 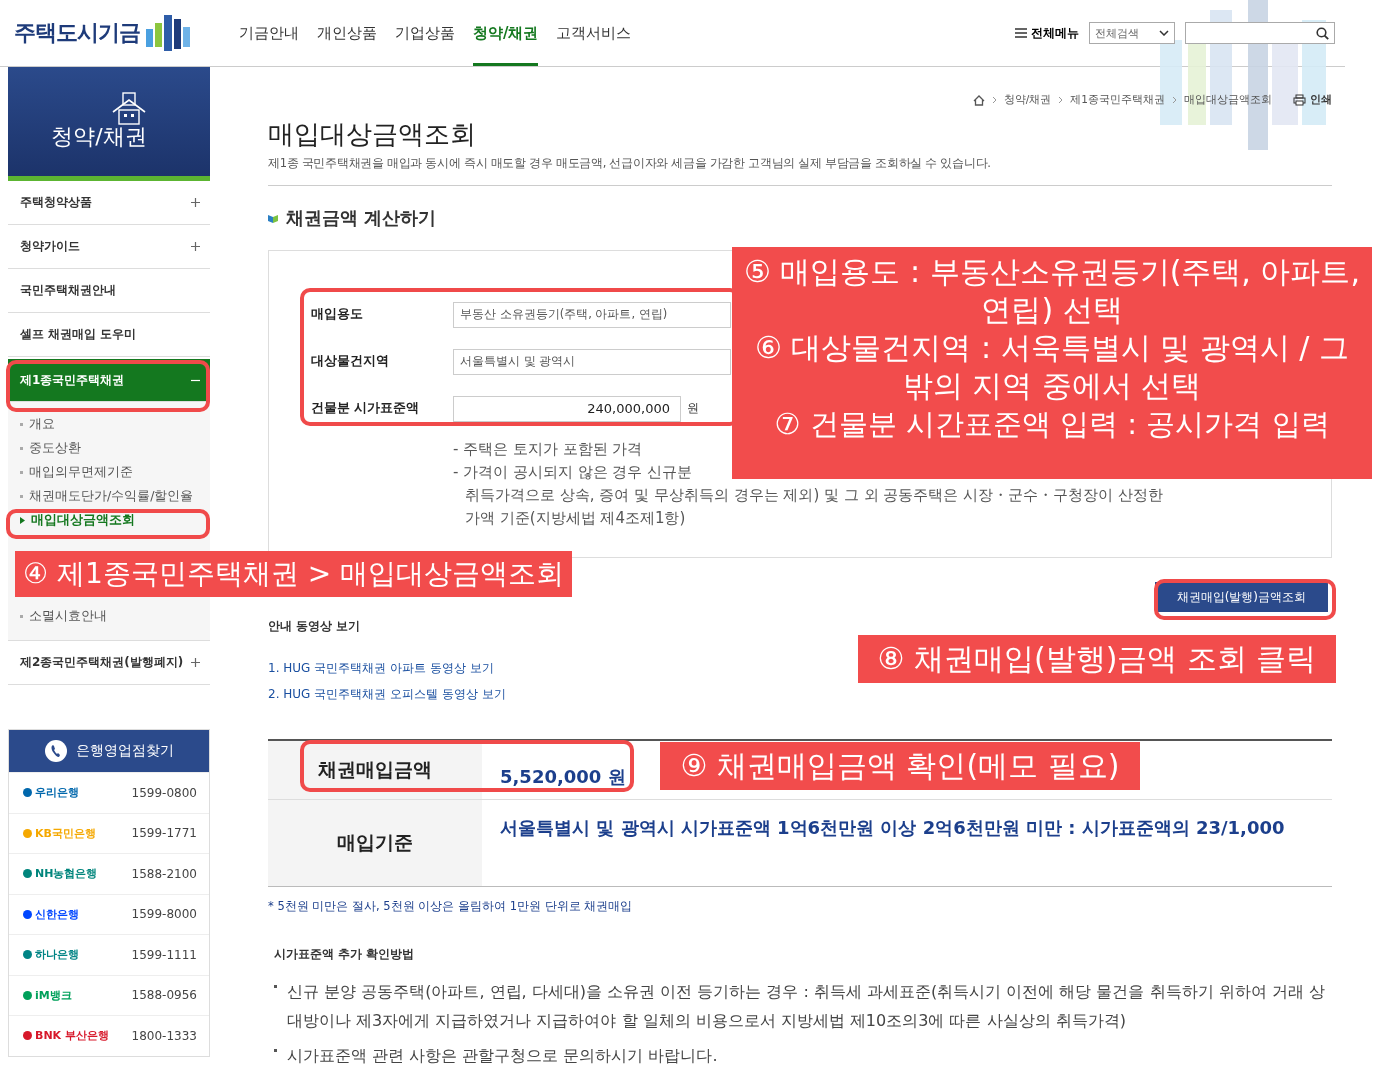 I want to click on field-label: 대상물건지역, so click(x=350, y=361).